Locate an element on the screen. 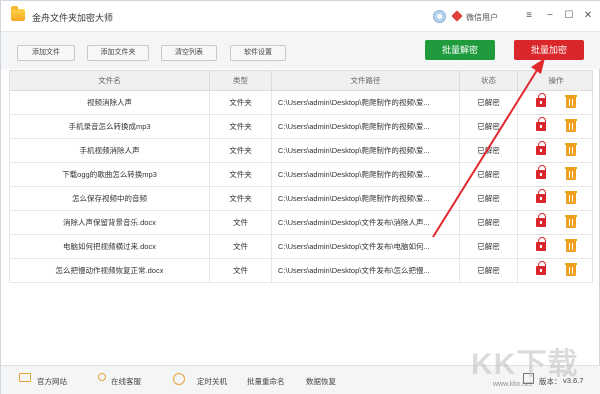  watermark-logo: KK下载 is located at coordinates (525, 364).